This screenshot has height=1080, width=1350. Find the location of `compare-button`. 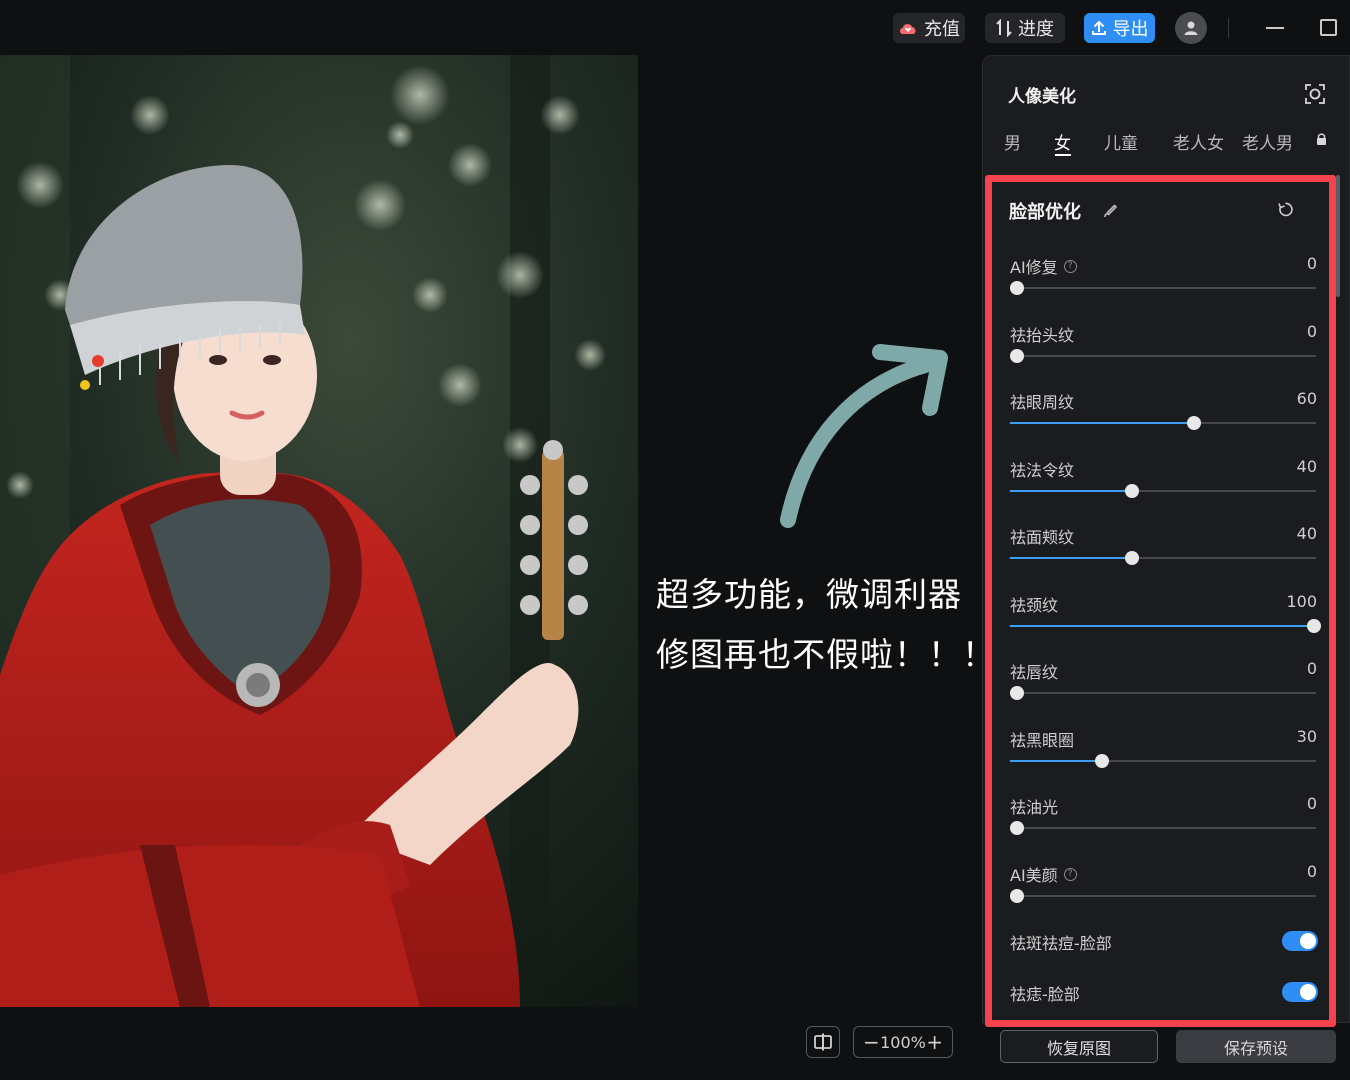

compare-button is located at coordinates (823, 1042).